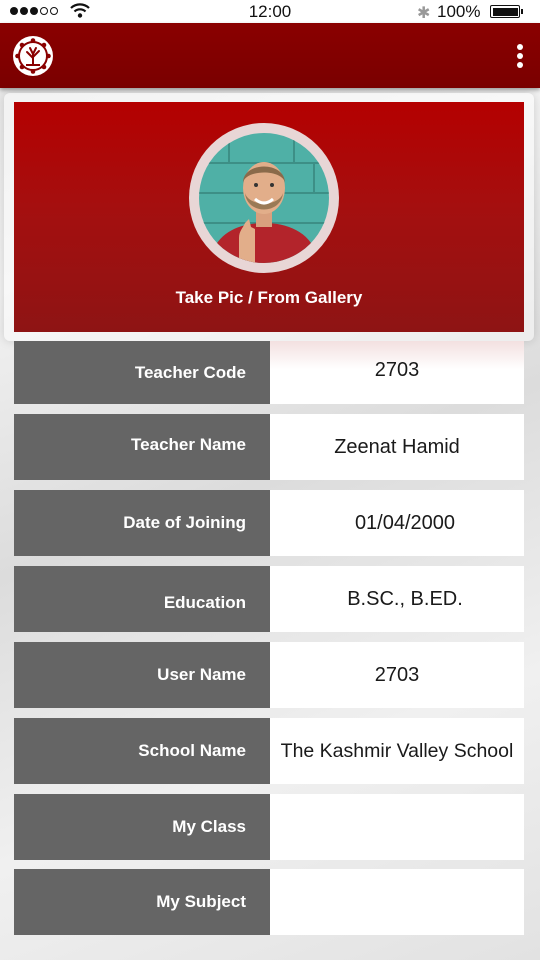 This screenshot has width=540, height=960. I want to click on bluetooth-icon: ✱, so click(424, 13).